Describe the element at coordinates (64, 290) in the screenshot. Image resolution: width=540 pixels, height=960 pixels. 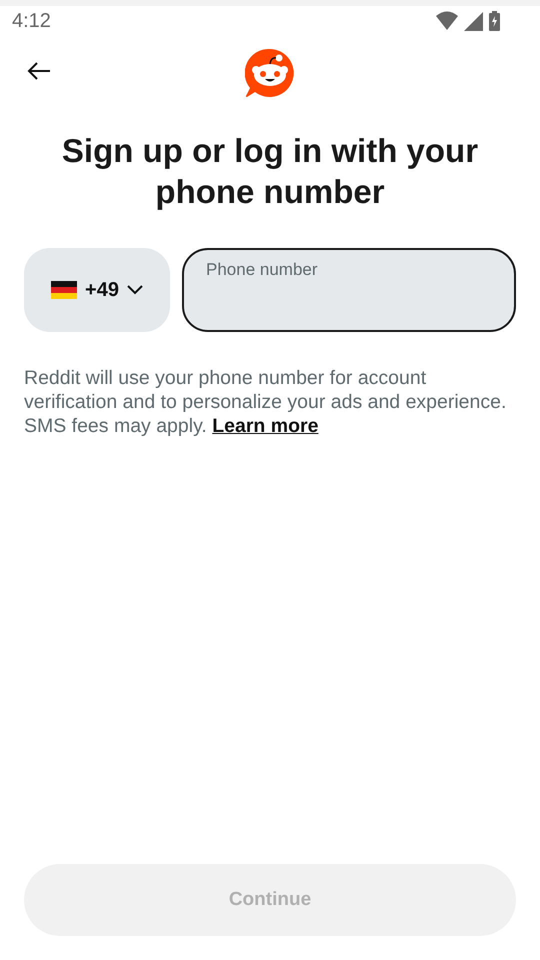
I see `flag-icon` at that location.